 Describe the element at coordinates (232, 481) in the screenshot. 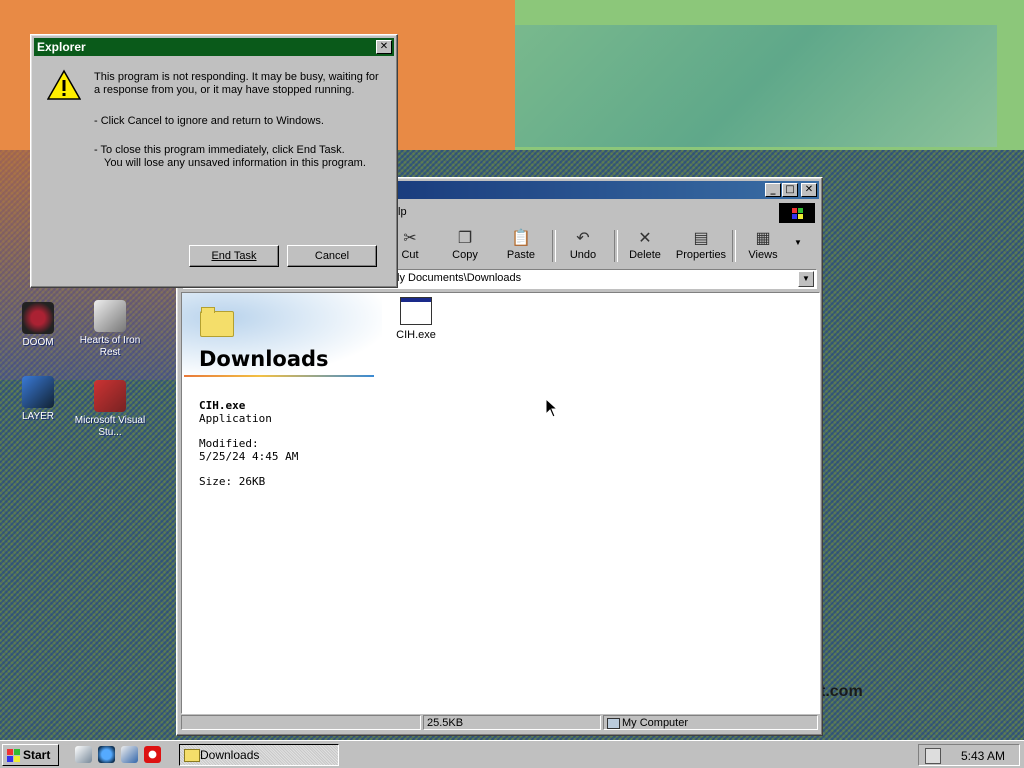

I see `detail-size: Size: 26KB` at that location.